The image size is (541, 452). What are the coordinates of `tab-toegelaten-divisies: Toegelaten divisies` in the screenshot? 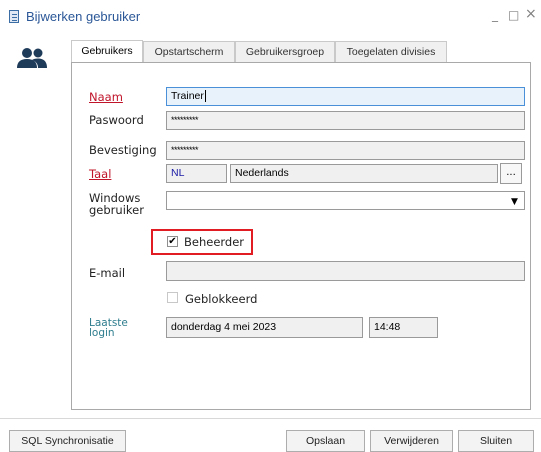 It's located at (391, 51).